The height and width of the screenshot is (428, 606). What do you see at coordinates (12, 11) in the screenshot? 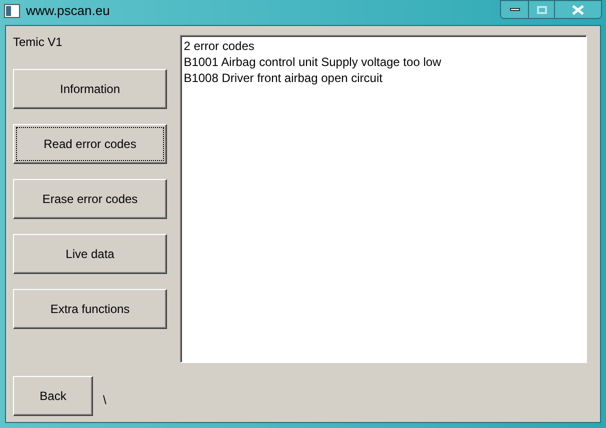
I see `app-icon` at bounding box center [12, 11].